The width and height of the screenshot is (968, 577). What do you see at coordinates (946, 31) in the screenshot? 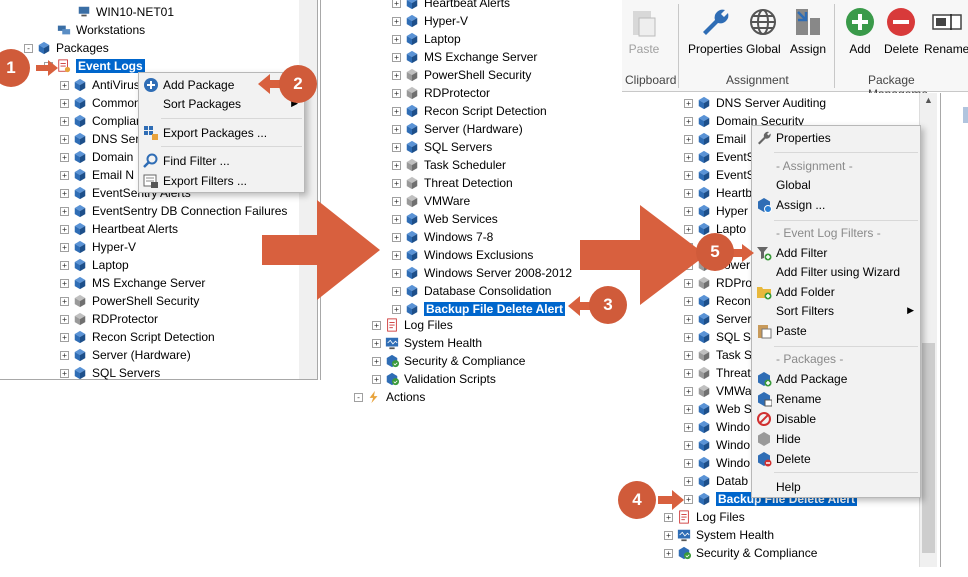
I see `ribbon-rename-button: Rename` at bounding box center [946, 31].